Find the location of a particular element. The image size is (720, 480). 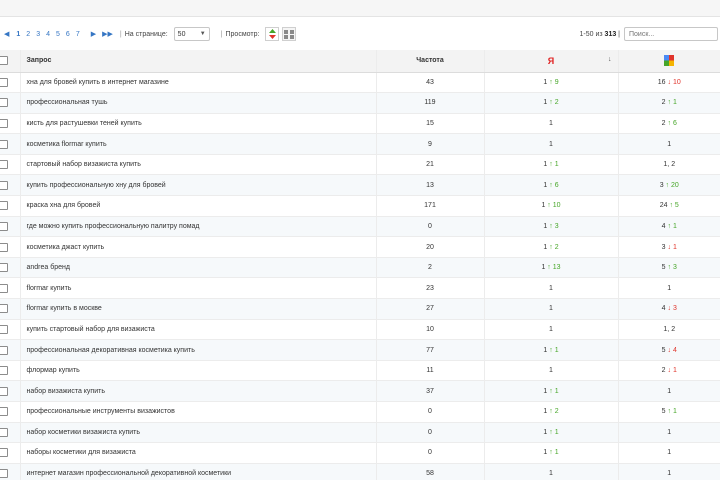

table-row: andrea бренд 2 1 ↑ 13 5 ↑ 3 is located at coordinates (360, 268).